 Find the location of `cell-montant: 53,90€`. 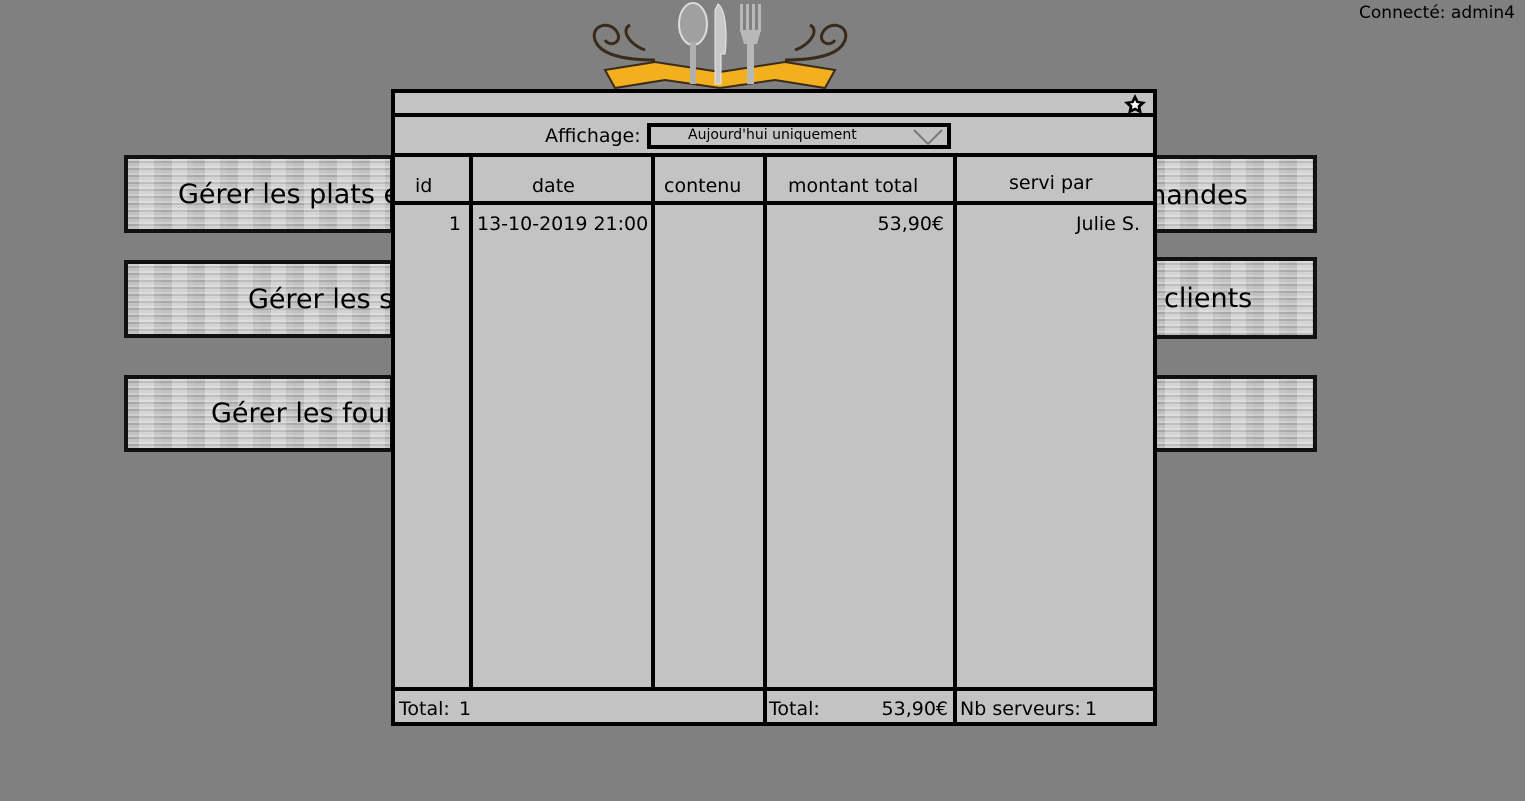

cell-montant: 53,90€ is located at coordinates (910, 224).